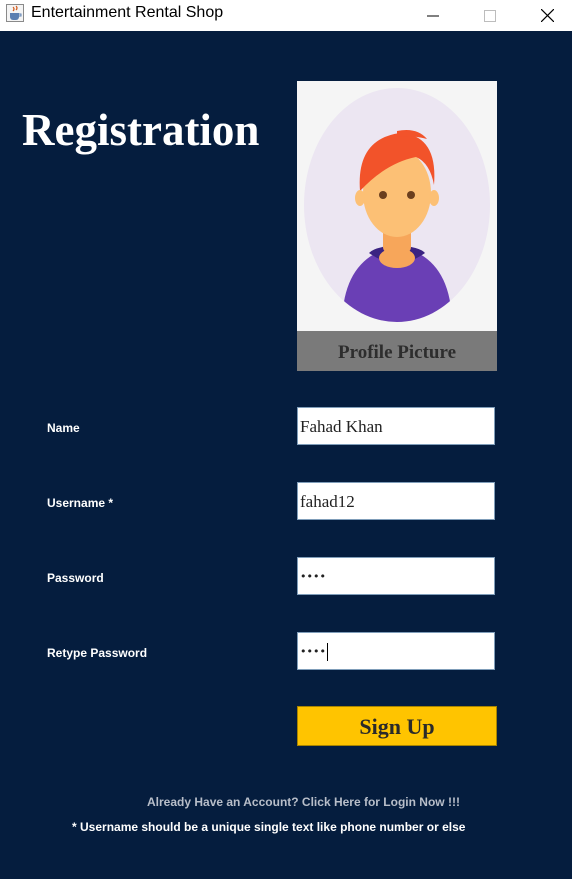 This screenshot has height=879, width=572. Describe the element at coordinates (286, 15) in the screenshot. I see `title-bar: Entertainment Rental Shop` at that location.